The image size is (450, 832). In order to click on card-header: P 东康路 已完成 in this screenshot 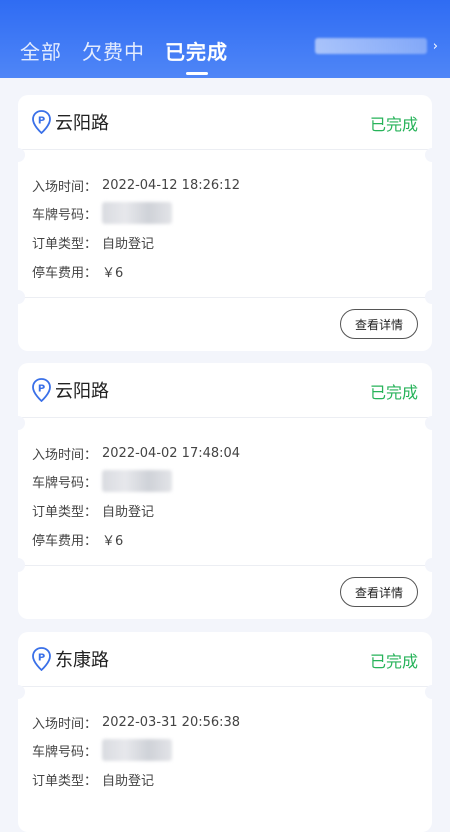, I will do `click(225, 659)`.